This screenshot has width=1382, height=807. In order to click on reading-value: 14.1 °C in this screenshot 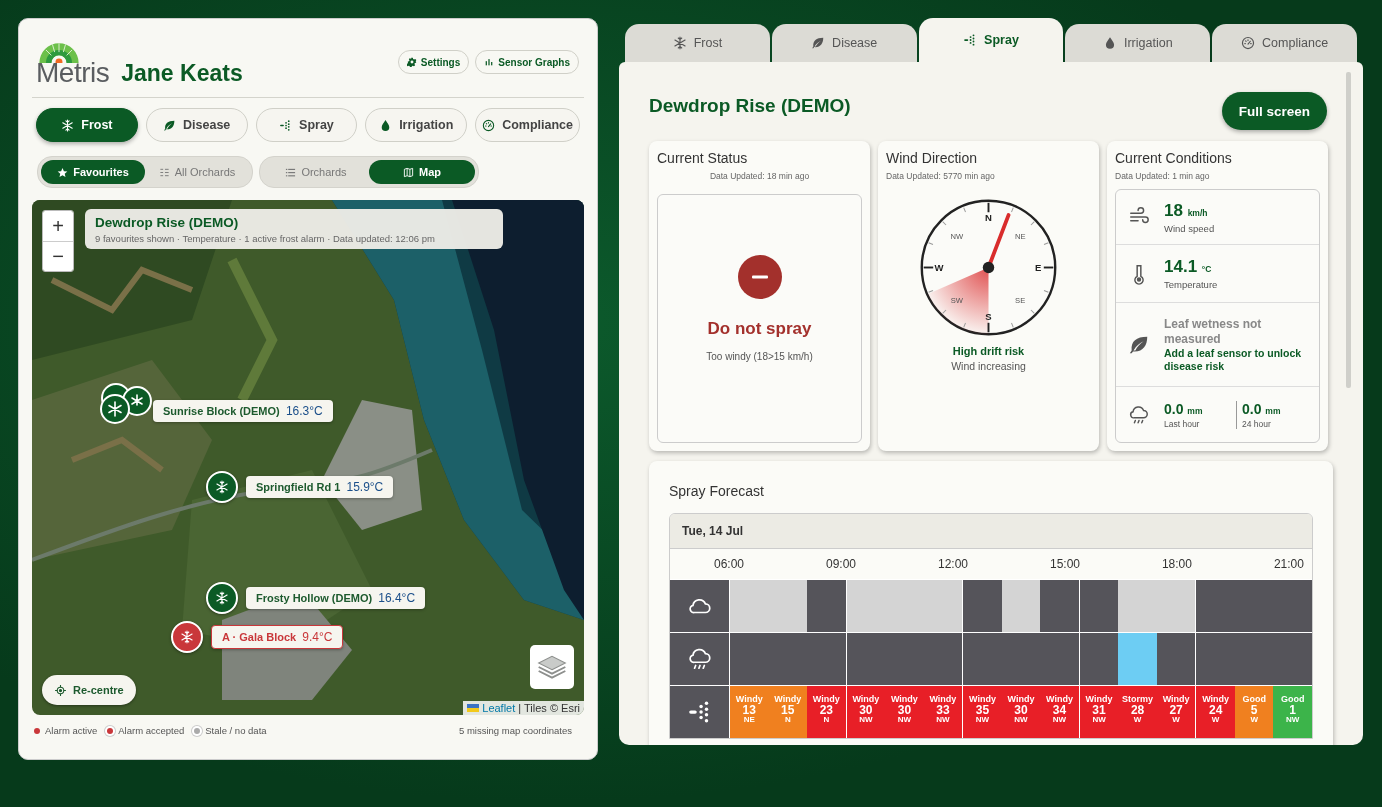, I will do `click(1188, 267)`.